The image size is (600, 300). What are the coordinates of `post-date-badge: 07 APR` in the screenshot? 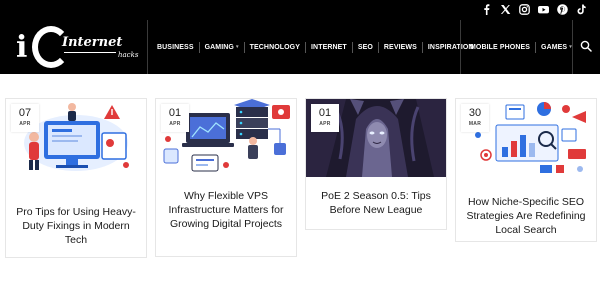 It's located at (25, 118).